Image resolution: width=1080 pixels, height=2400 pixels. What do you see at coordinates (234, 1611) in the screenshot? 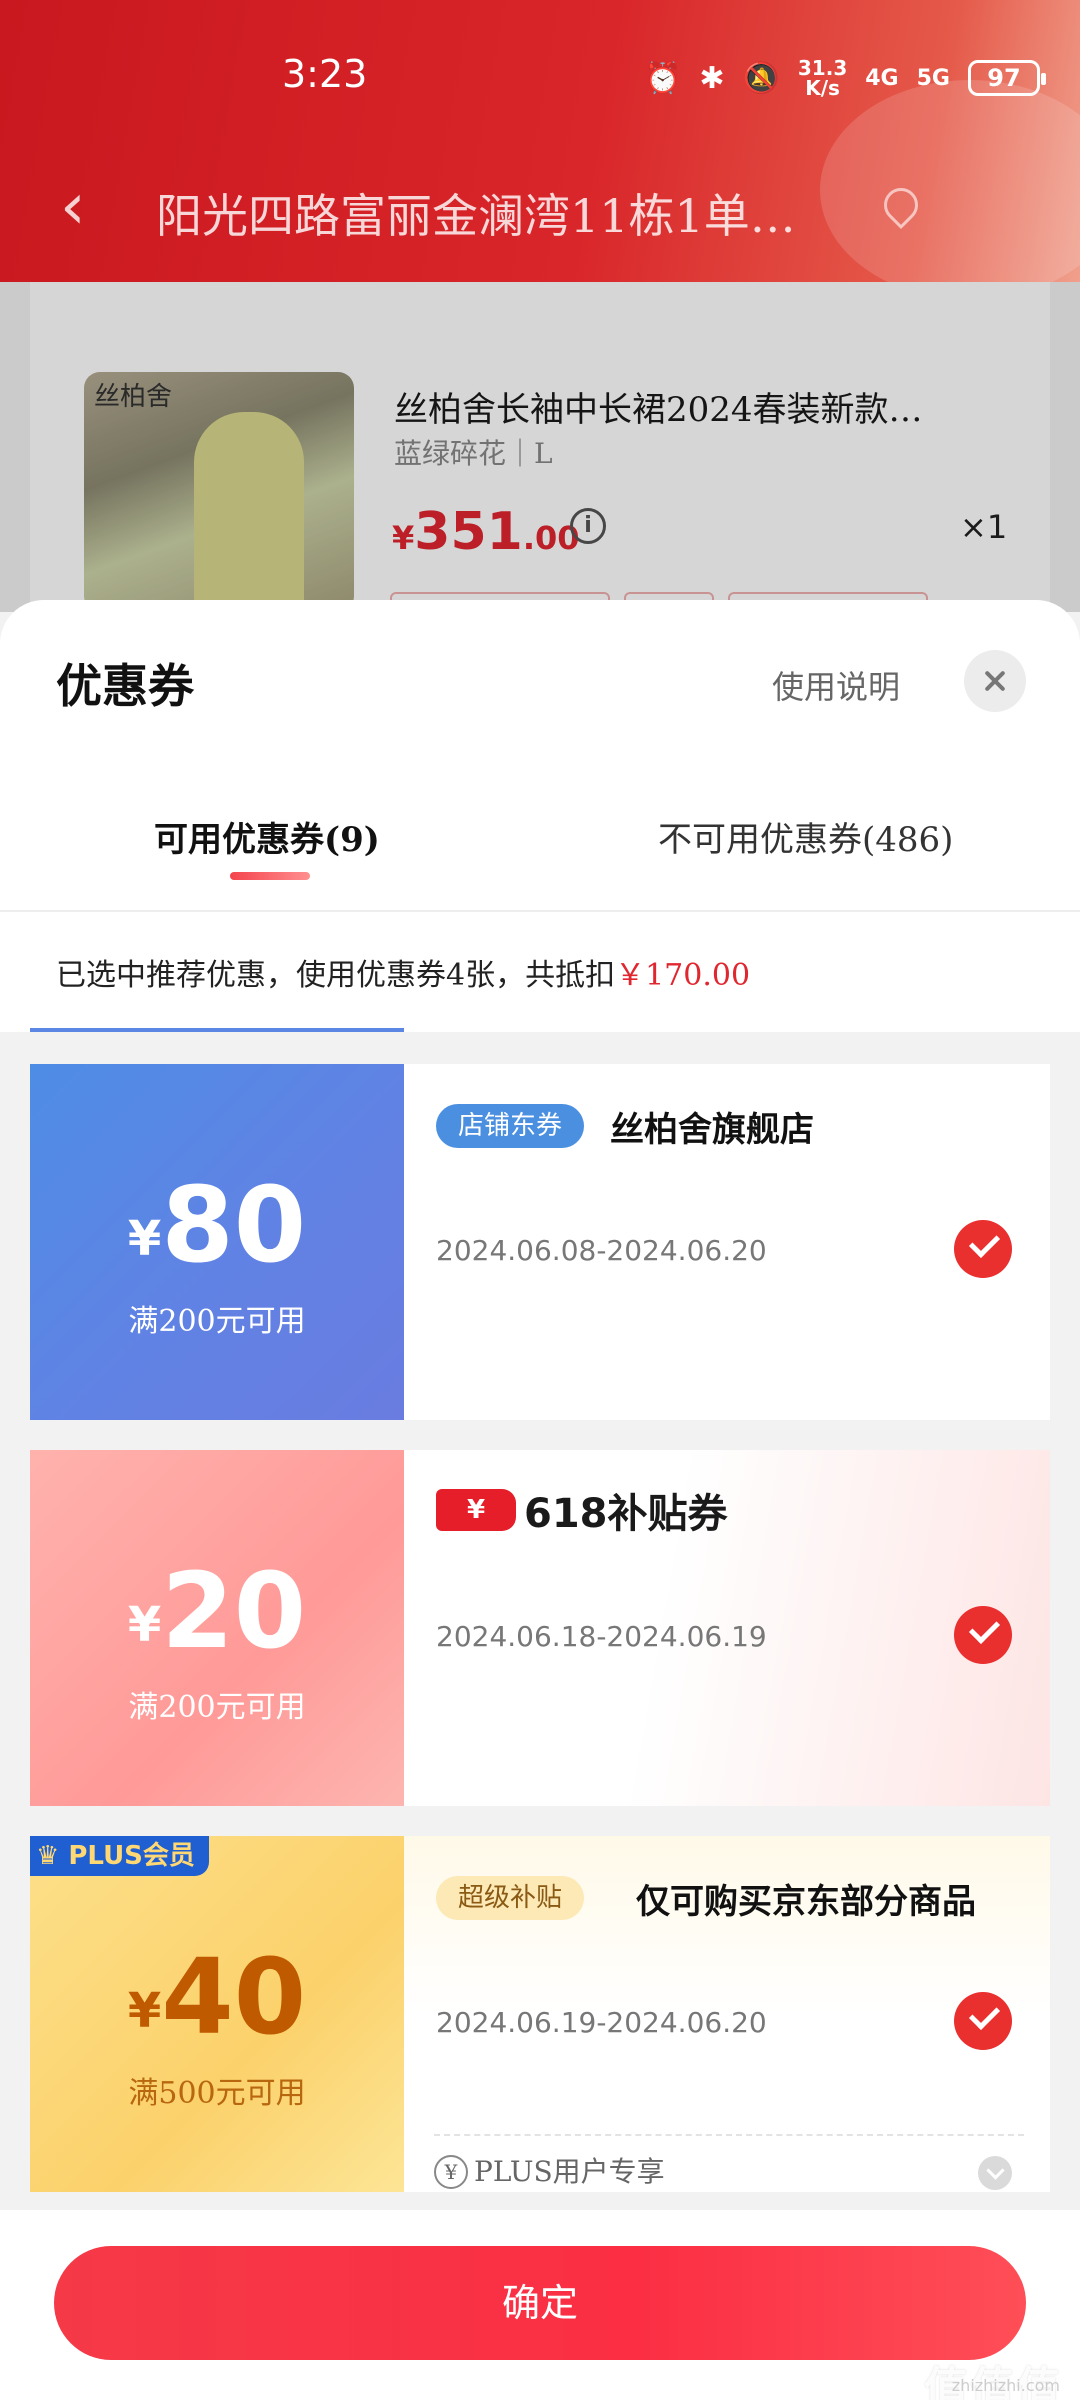
I see `coupon-amount-value: 20` at bounding box center [234, 1611].